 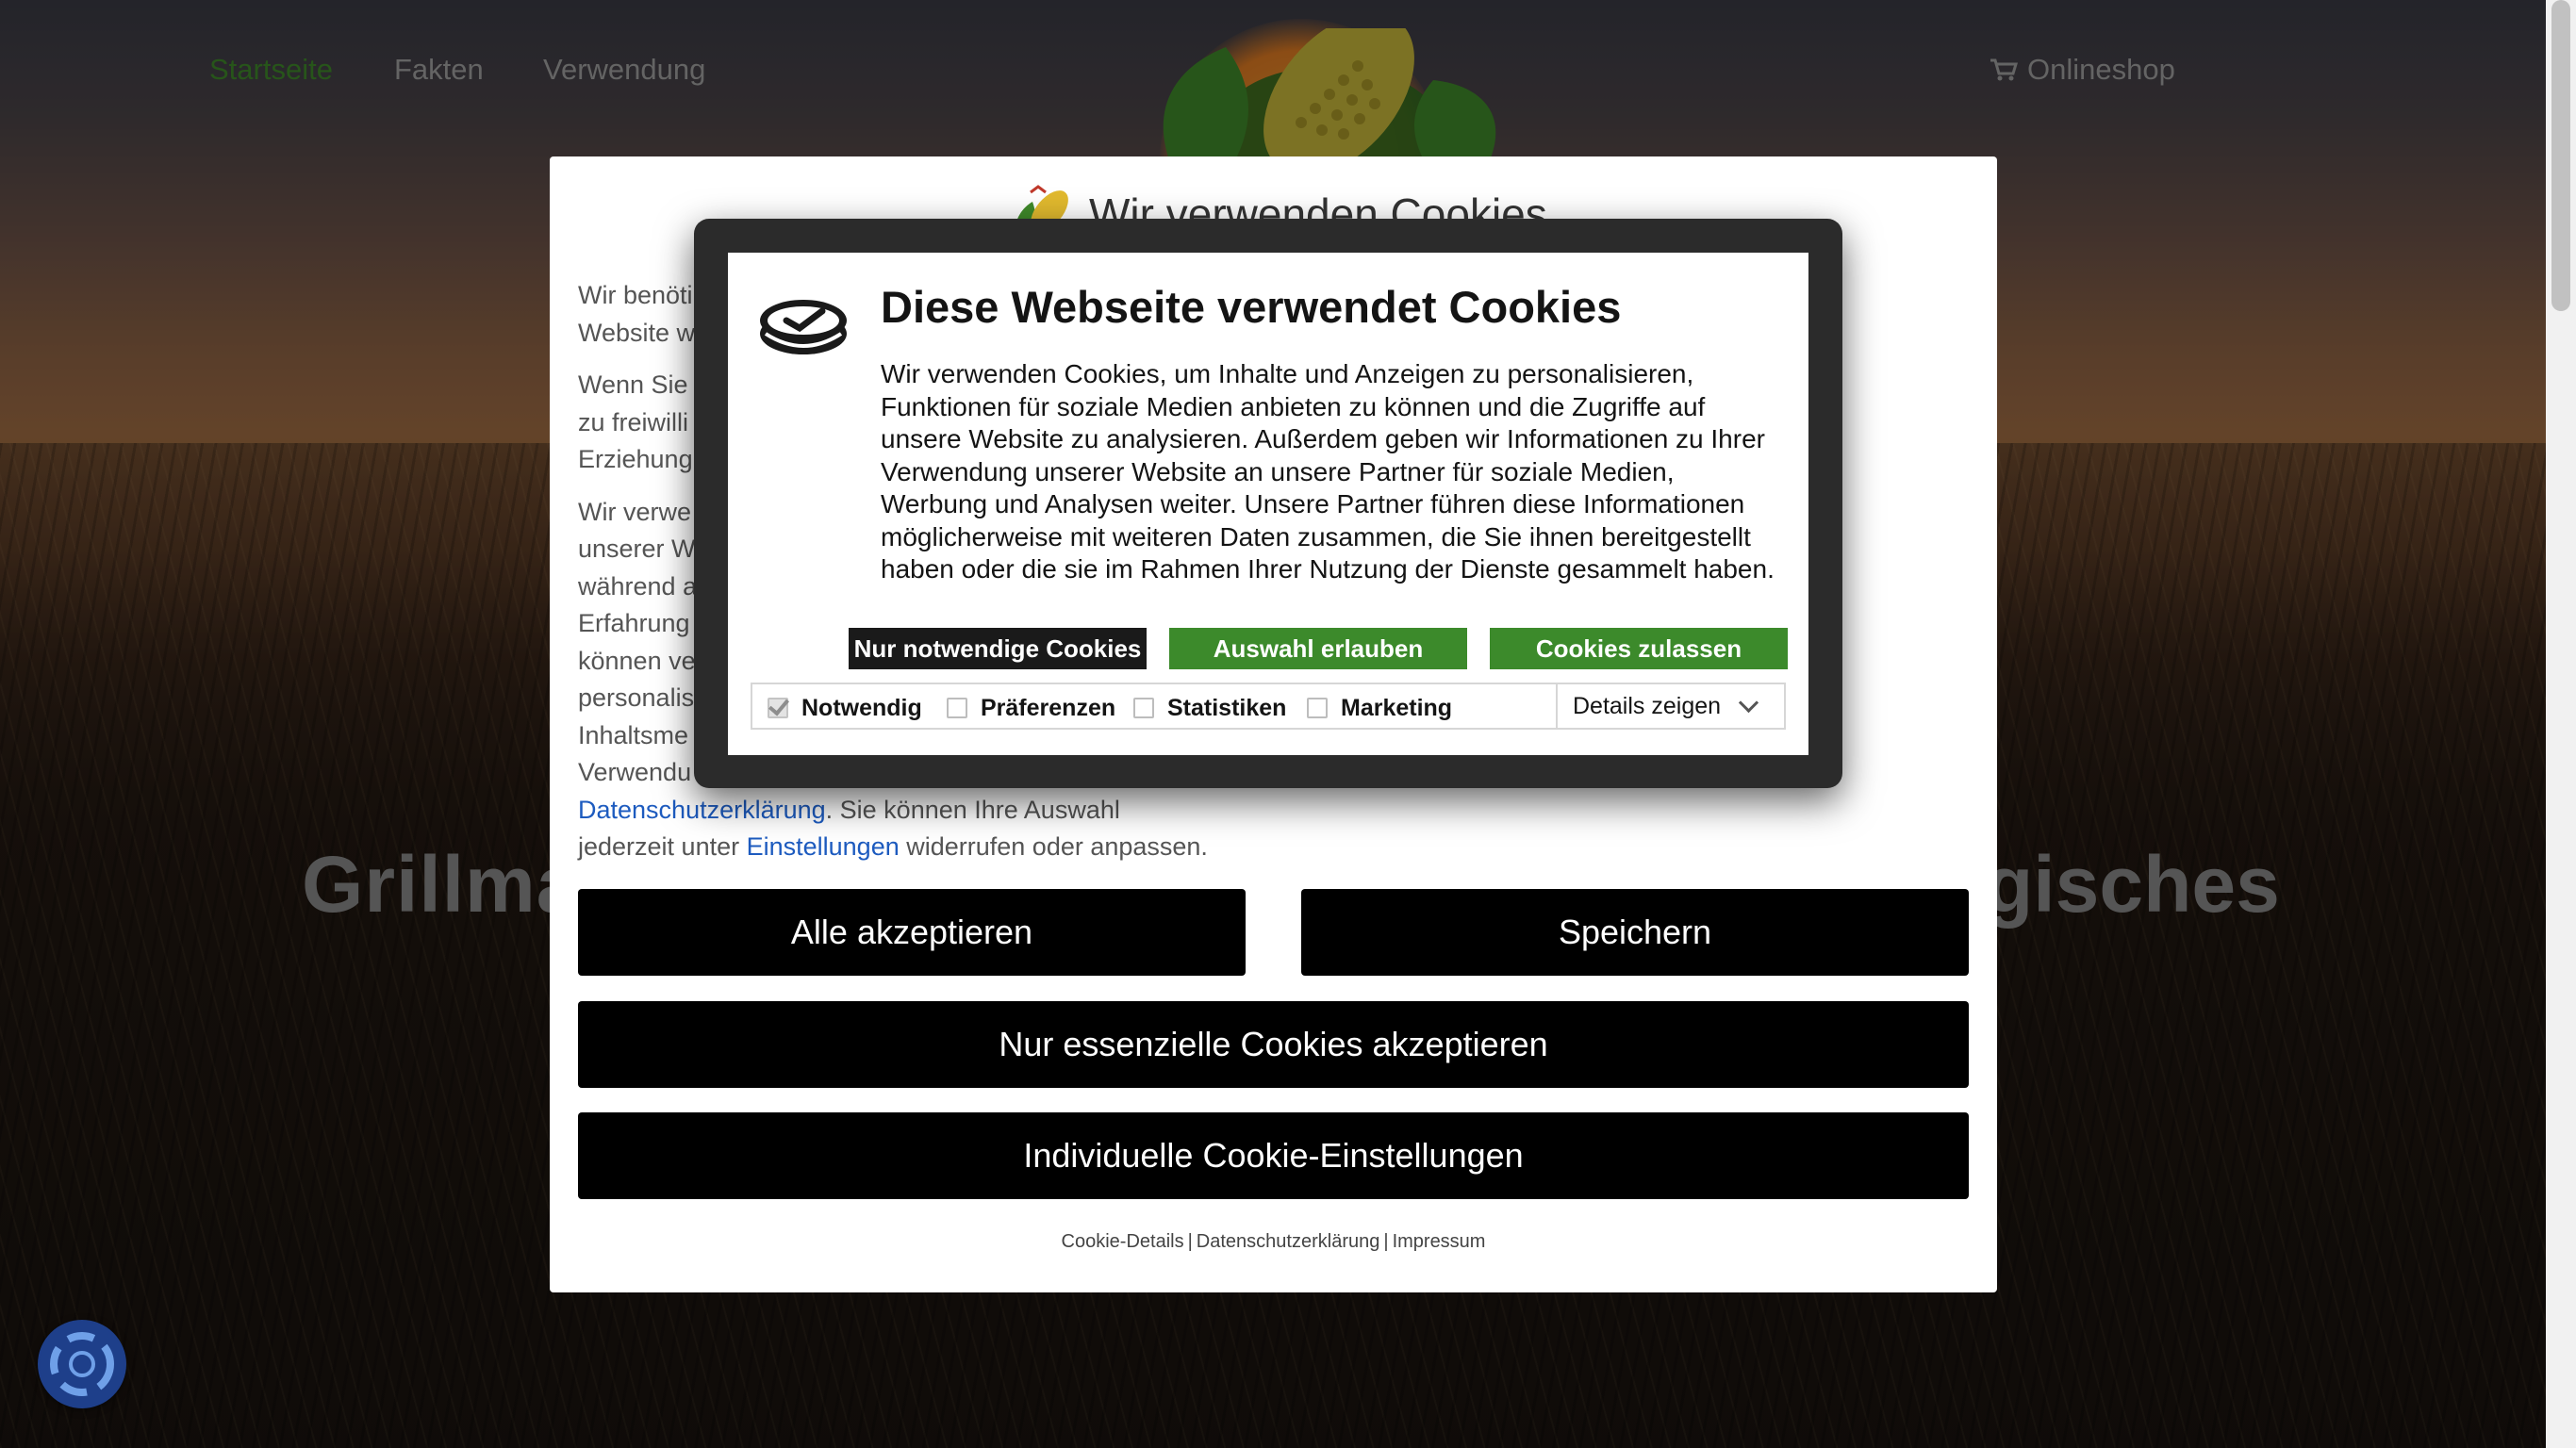 I want to click on text-line: personalis, so click(x=636, y=697).